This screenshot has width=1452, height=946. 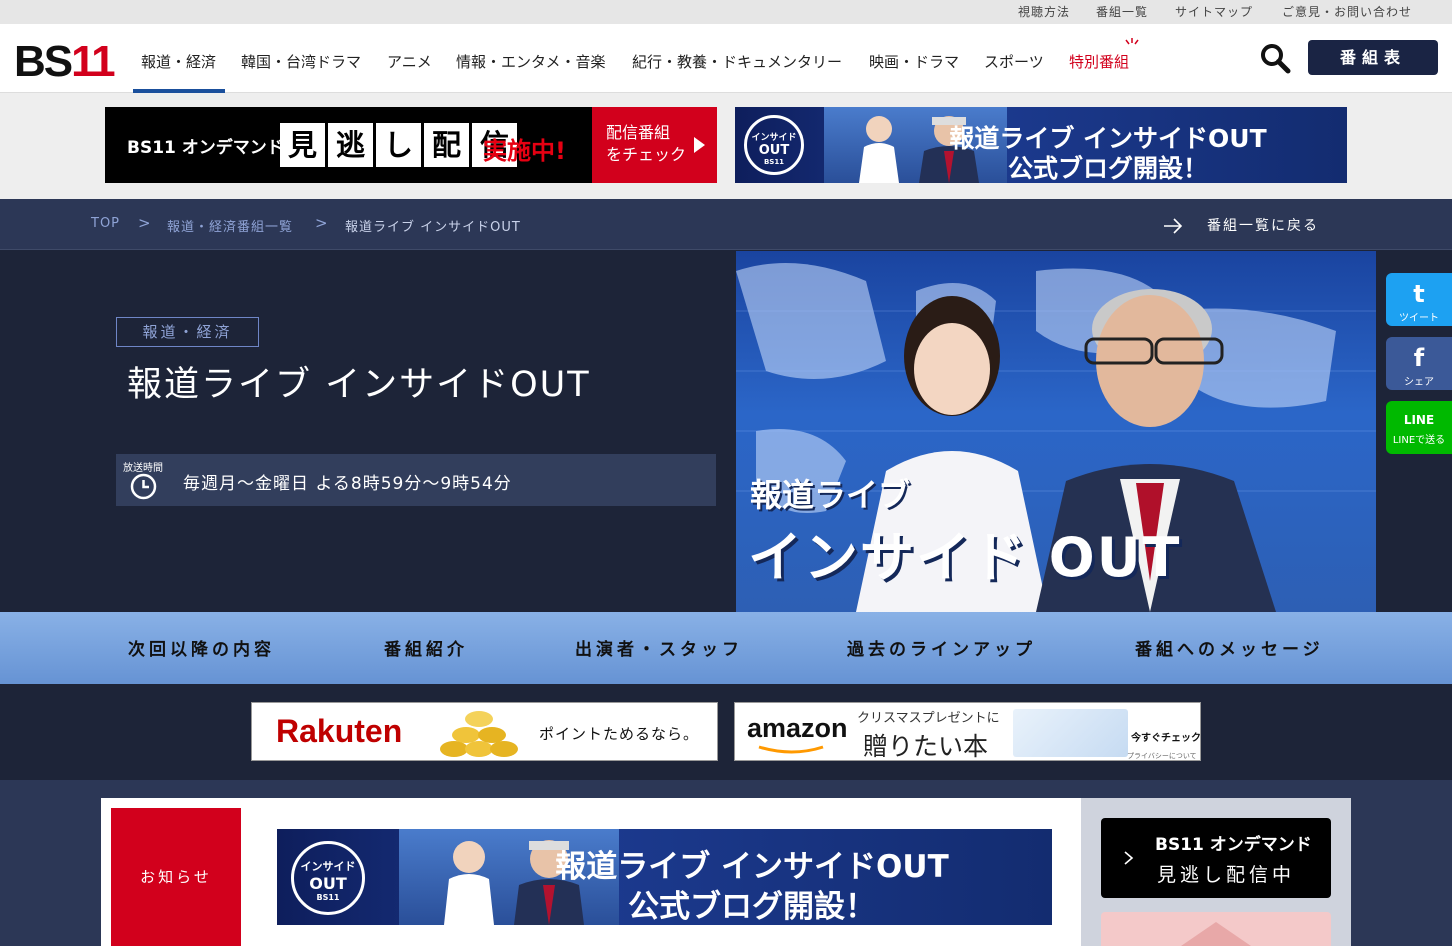 I want to click on blog-promo-banner-large: インサイド OUT BS11 報道ライブ インサイドOUT 公式ブログ開設！, so click(x=664, y=877).